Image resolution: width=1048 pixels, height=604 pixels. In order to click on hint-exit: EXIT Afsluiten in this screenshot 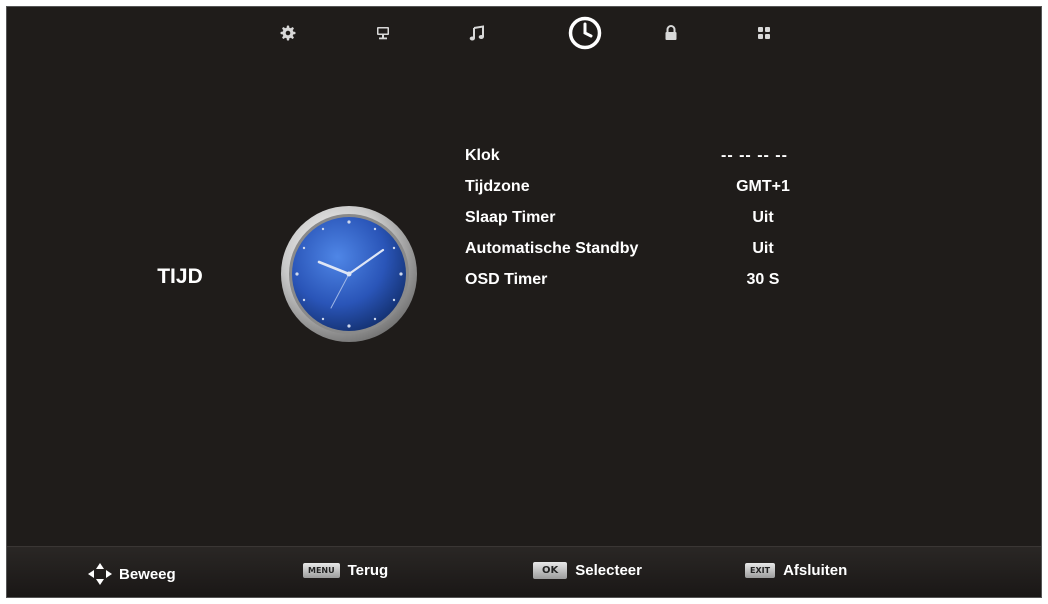, I will do `click(796, 570)`.